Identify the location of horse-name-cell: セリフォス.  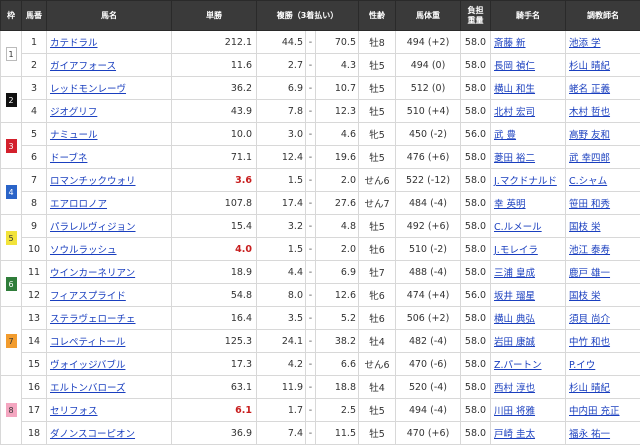
(109, 410).